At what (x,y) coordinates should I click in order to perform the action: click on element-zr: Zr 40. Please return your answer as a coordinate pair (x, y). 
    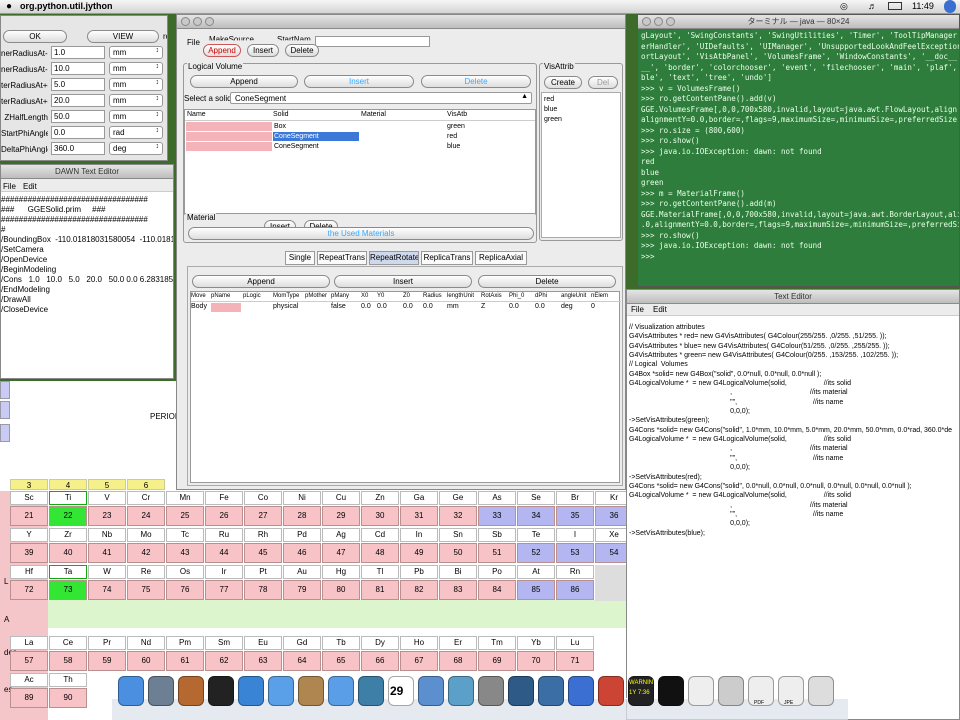
    Looking at the image, I should click on (68, 546).